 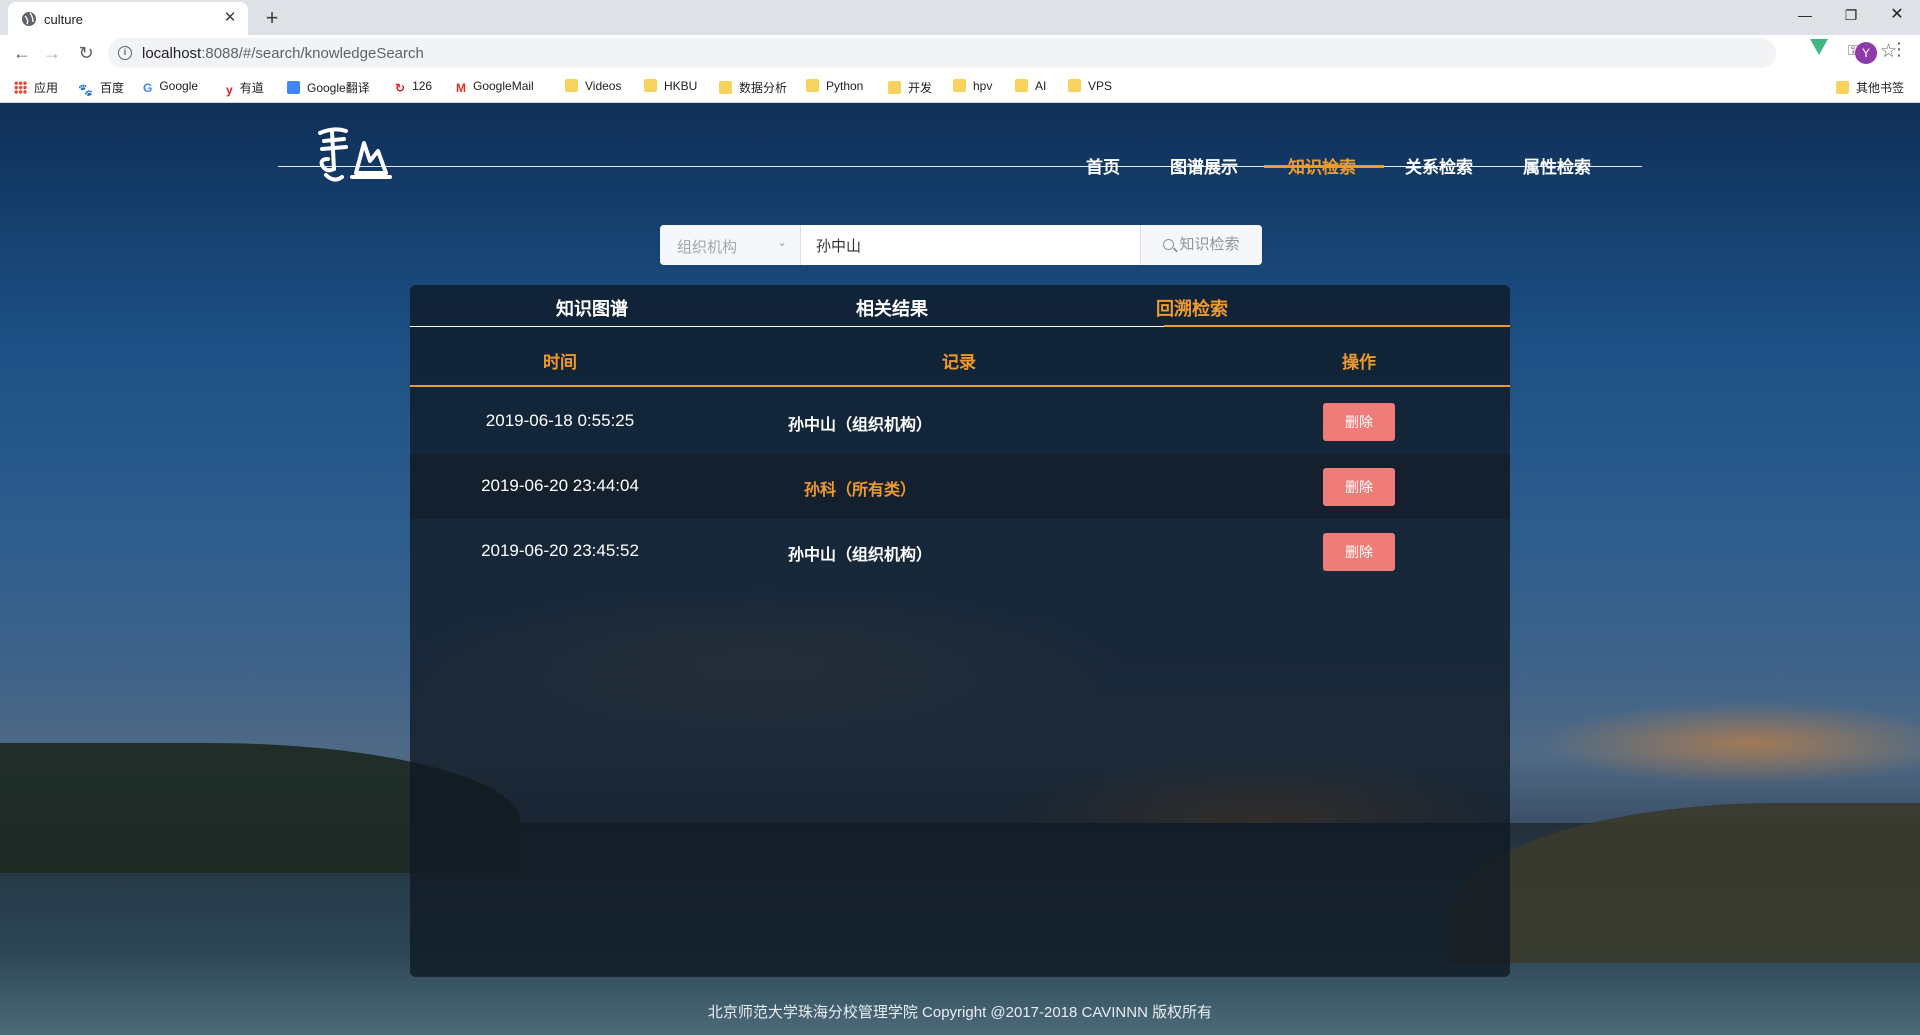 I want to click on avatar: Y, so click(x=1866, y=53).